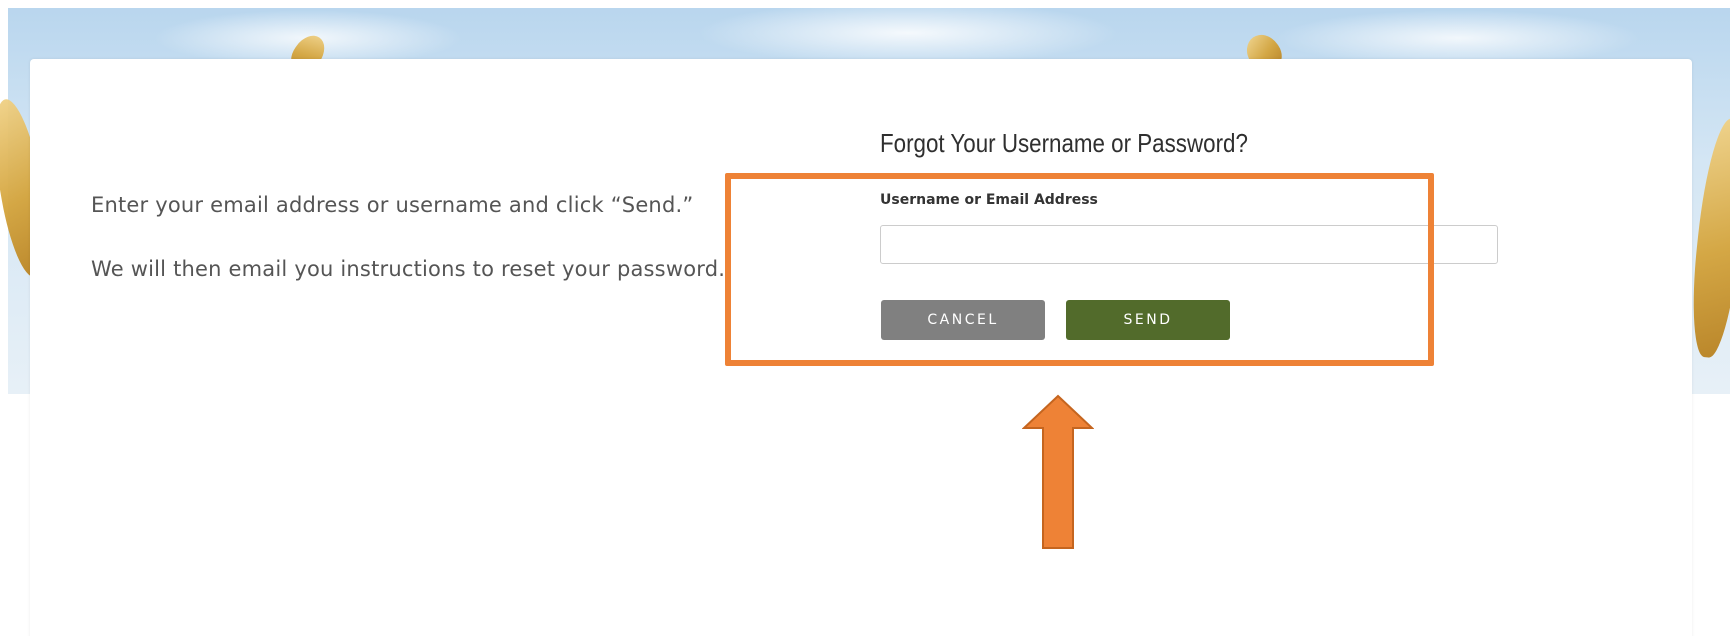  I want to click on wheat-image-right, so click(1707, 238).